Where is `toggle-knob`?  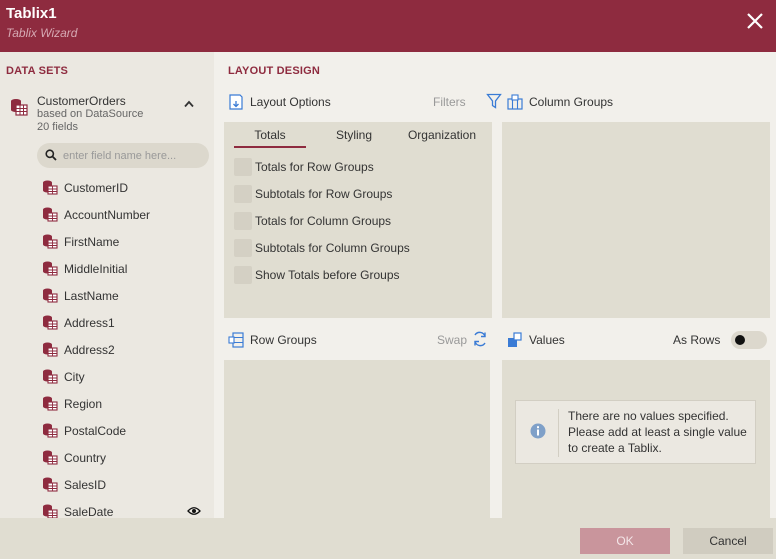
toggle-knob is located at coordinates (740, 340).